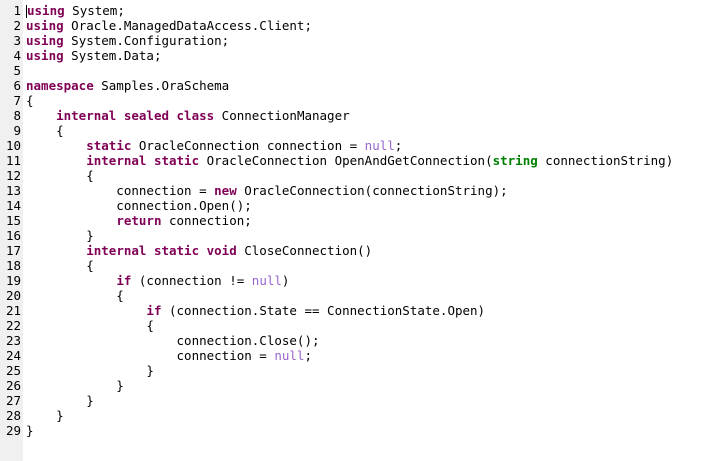 This screenshot has width=728, height=461. Describe the element at coordinates (146, 40) in the screenshot. I see `code-token: System.Configuration;` at that location.